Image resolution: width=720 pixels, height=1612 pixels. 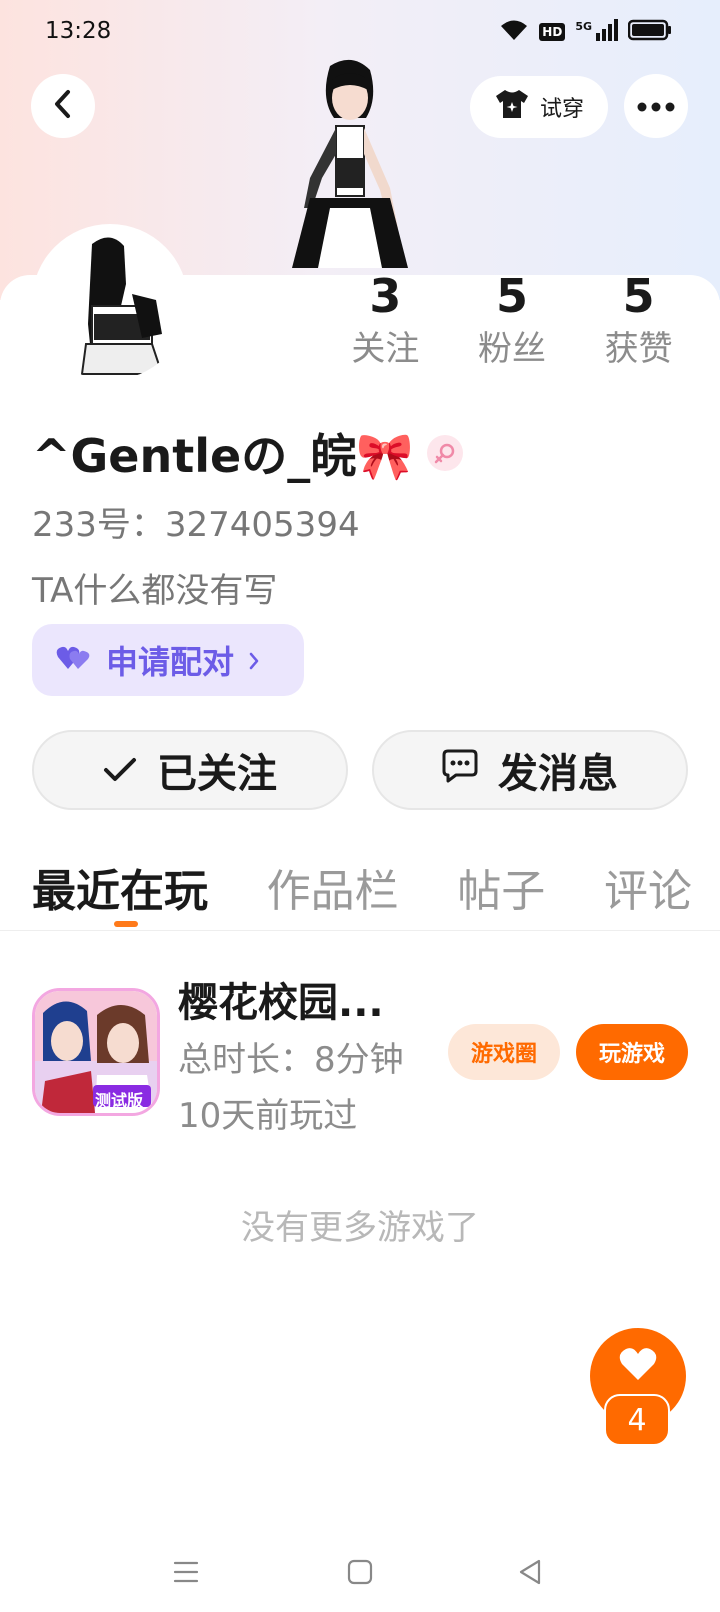 I want to click on following-button: 已关注, so click(x=190, y=770).